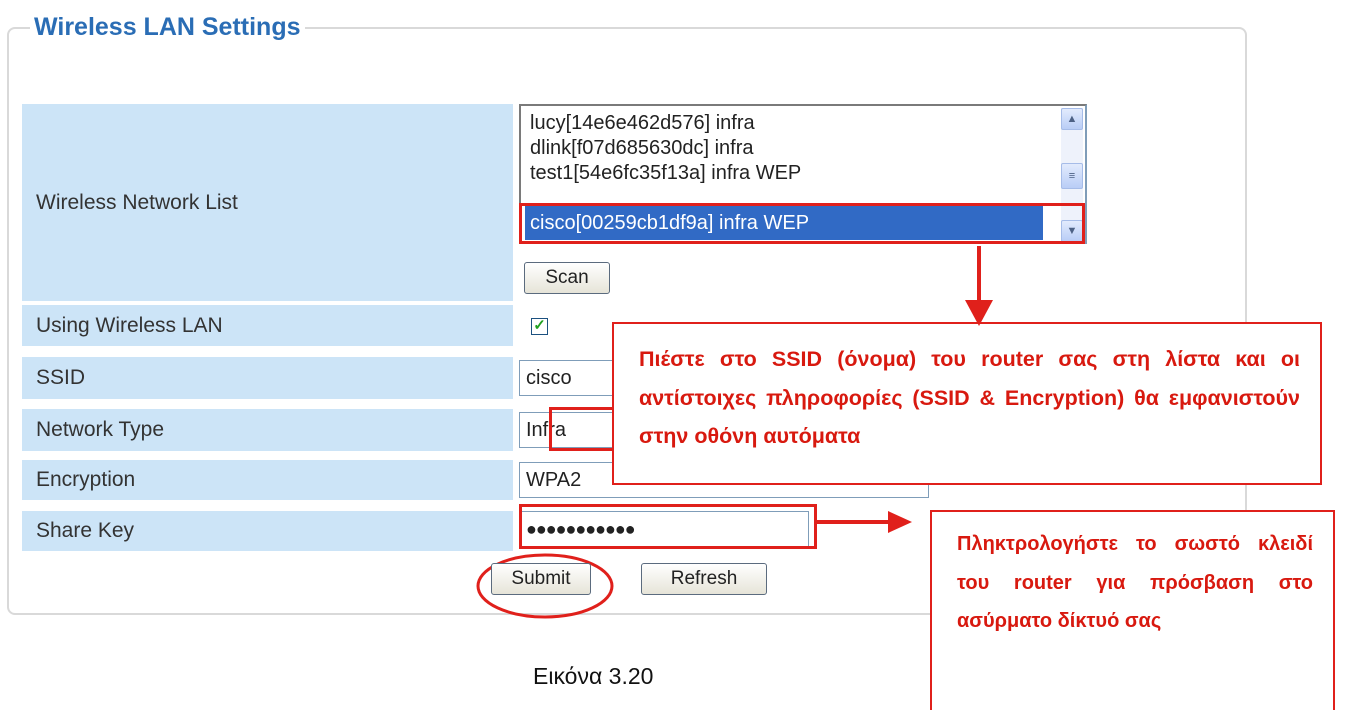 The image size is (1348, 710). What do you see at coordinates (541, 579) in the screenshot?
I see `submit-button: Submit` at bounding box center [541, 579].